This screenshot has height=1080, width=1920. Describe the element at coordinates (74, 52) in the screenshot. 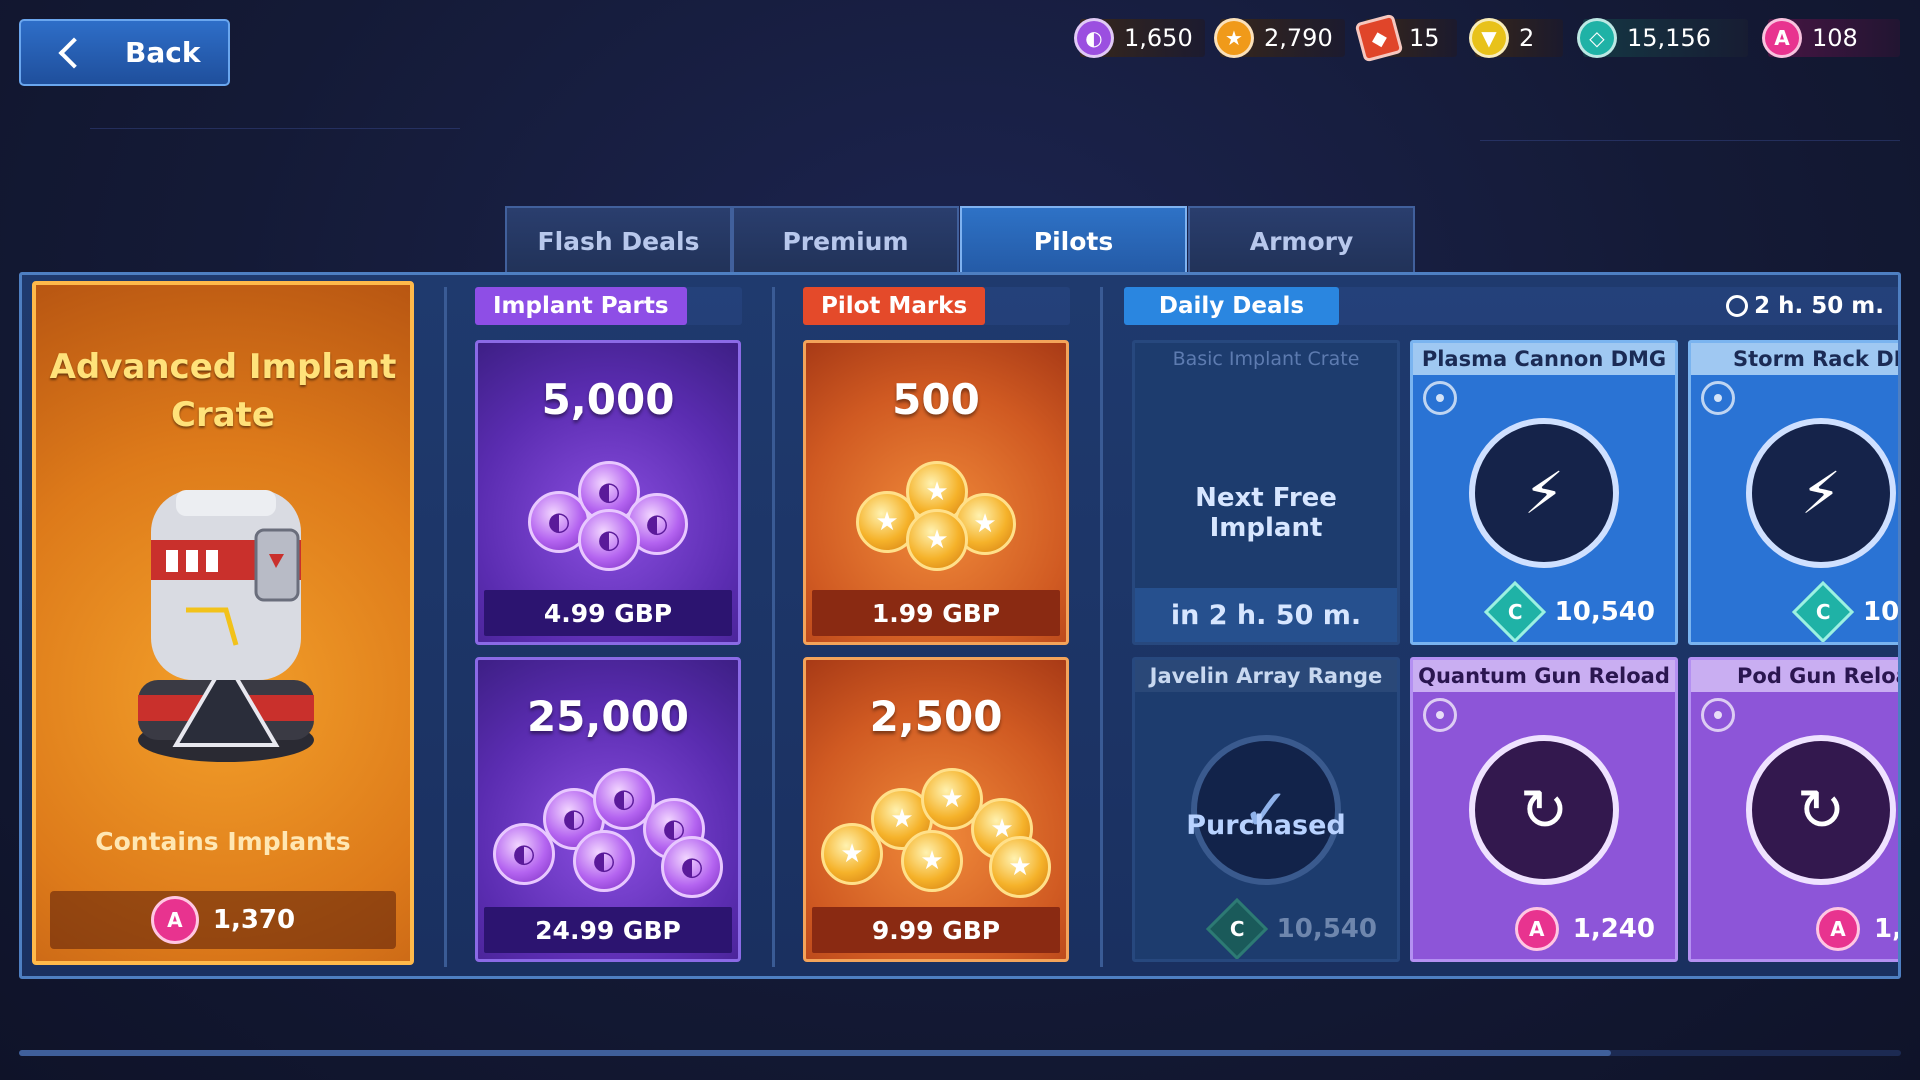

I see `chevron-left-icon` at that location.